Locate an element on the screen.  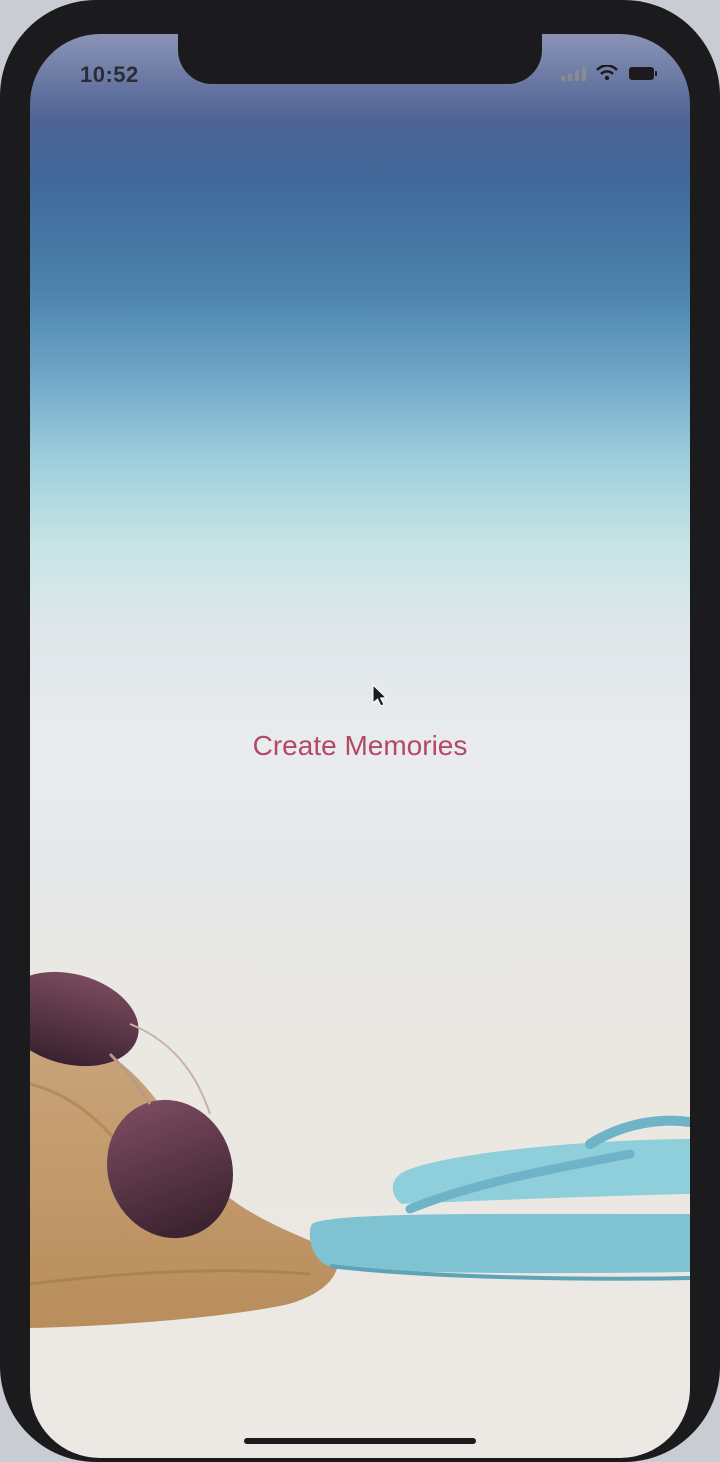
signal-icon is located at coordinates (573, 73).